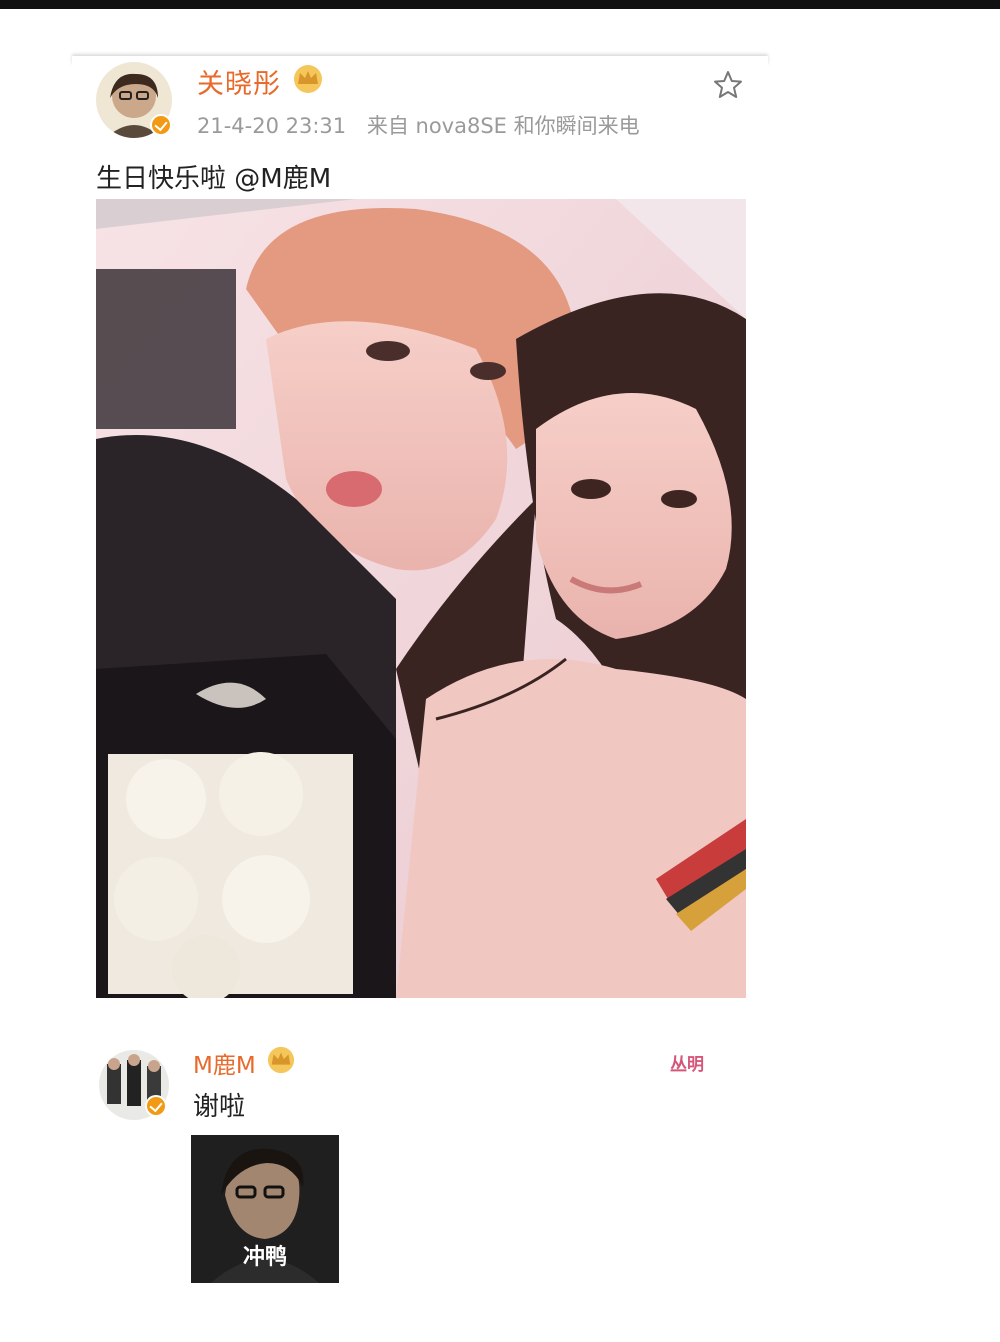  I want to click on verified-badge-icon, so click(161, 125).